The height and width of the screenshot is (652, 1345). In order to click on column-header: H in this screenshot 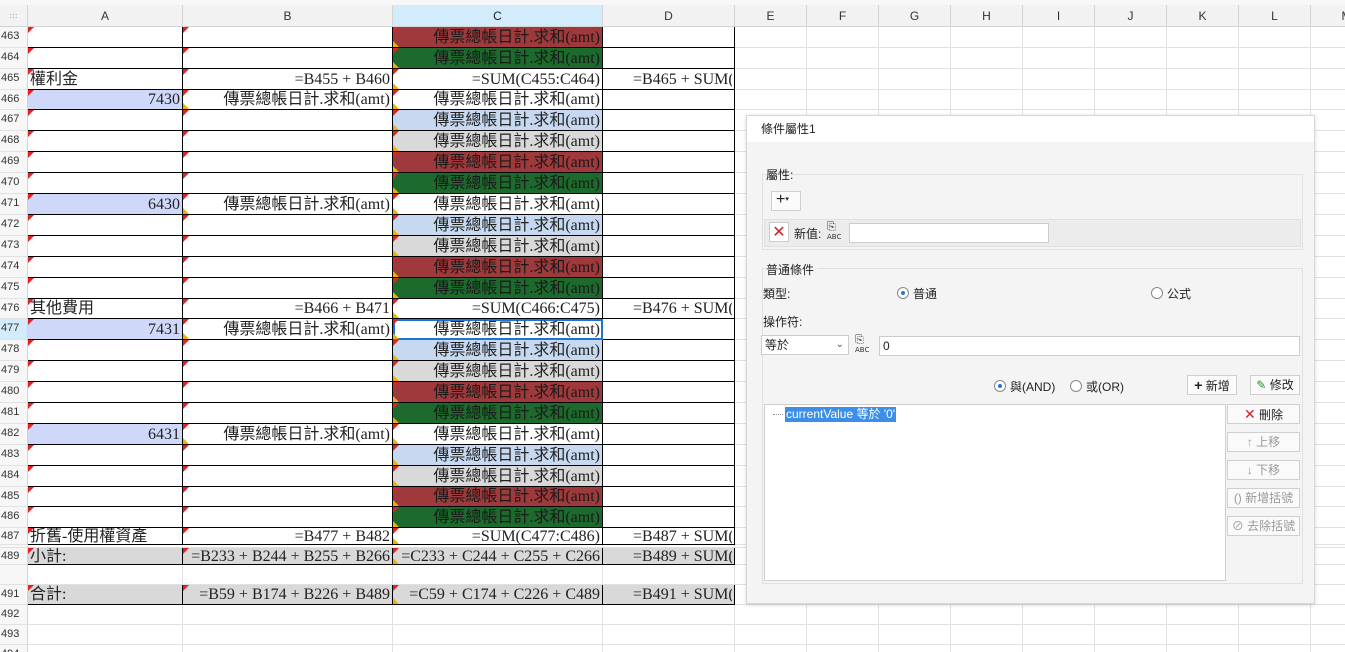, I will do `click(987, 16)`.